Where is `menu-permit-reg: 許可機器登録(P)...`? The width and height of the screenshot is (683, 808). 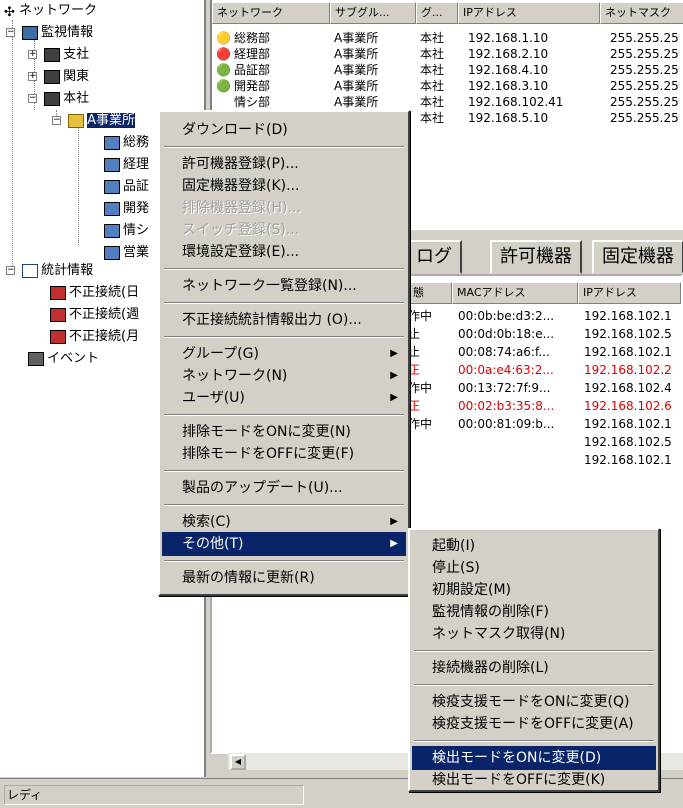
menu-permit-reg: 許可機器登録(P)... is located at coordinates (284, 164).